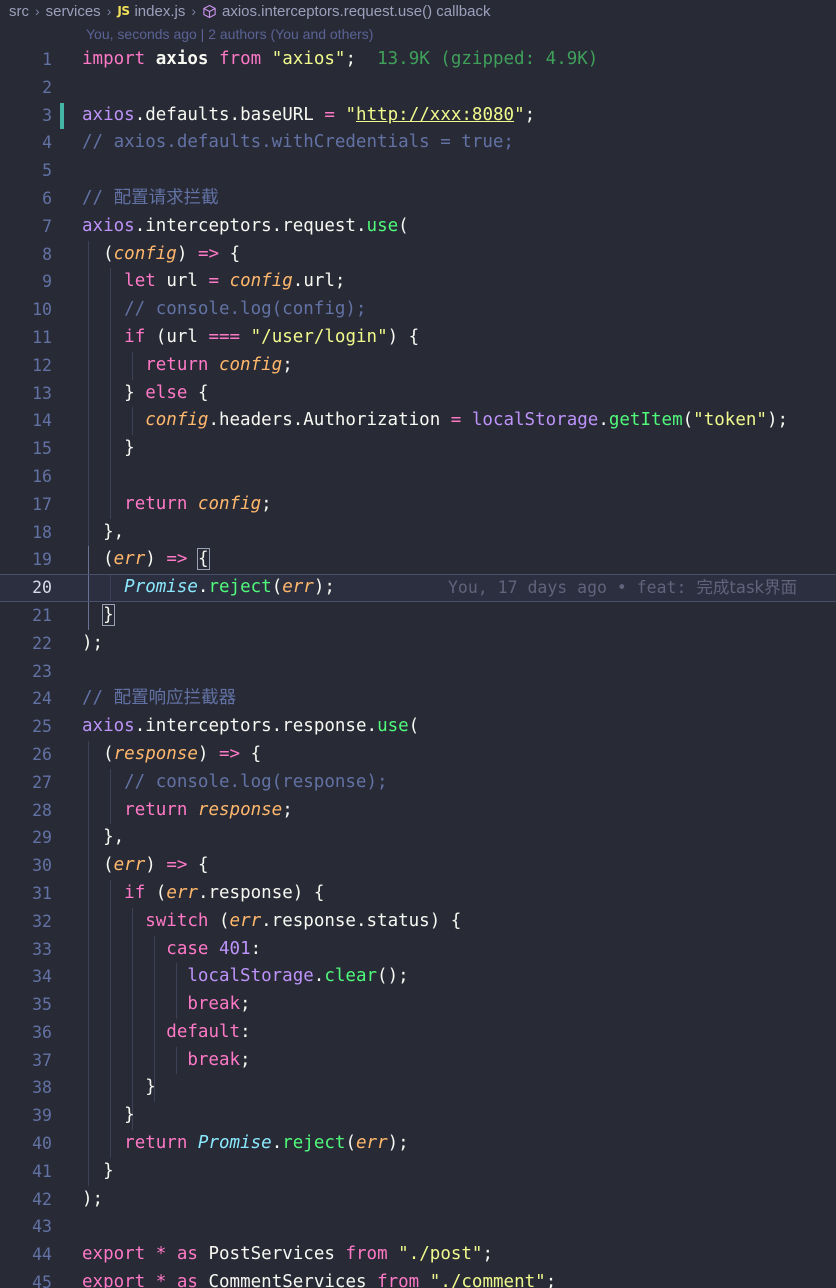  What do you see at coordinates (298, 976) in the screenshot?
I see `line-content: localStorage.clear();` at bounding box center [298, 976].